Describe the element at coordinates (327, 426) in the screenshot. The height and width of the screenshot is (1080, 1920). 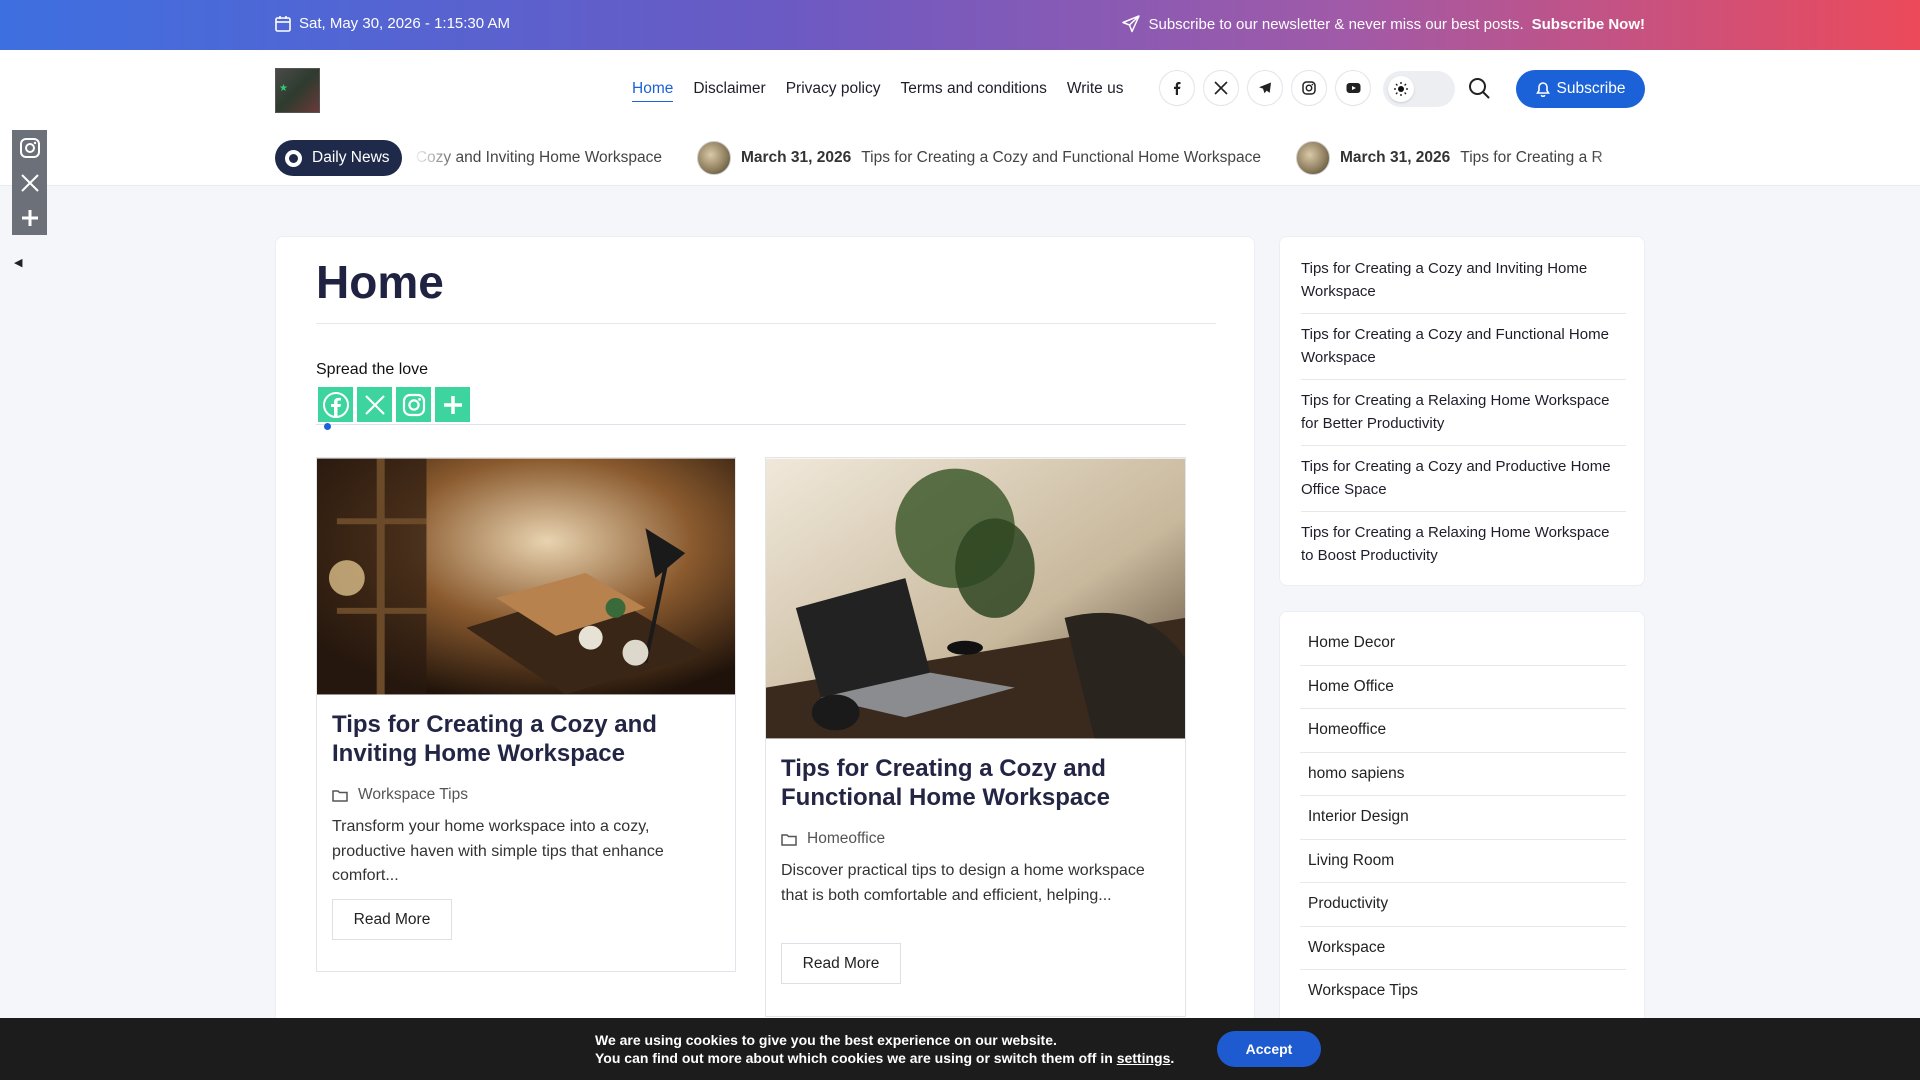
I see `share-counter-dot` at that location.